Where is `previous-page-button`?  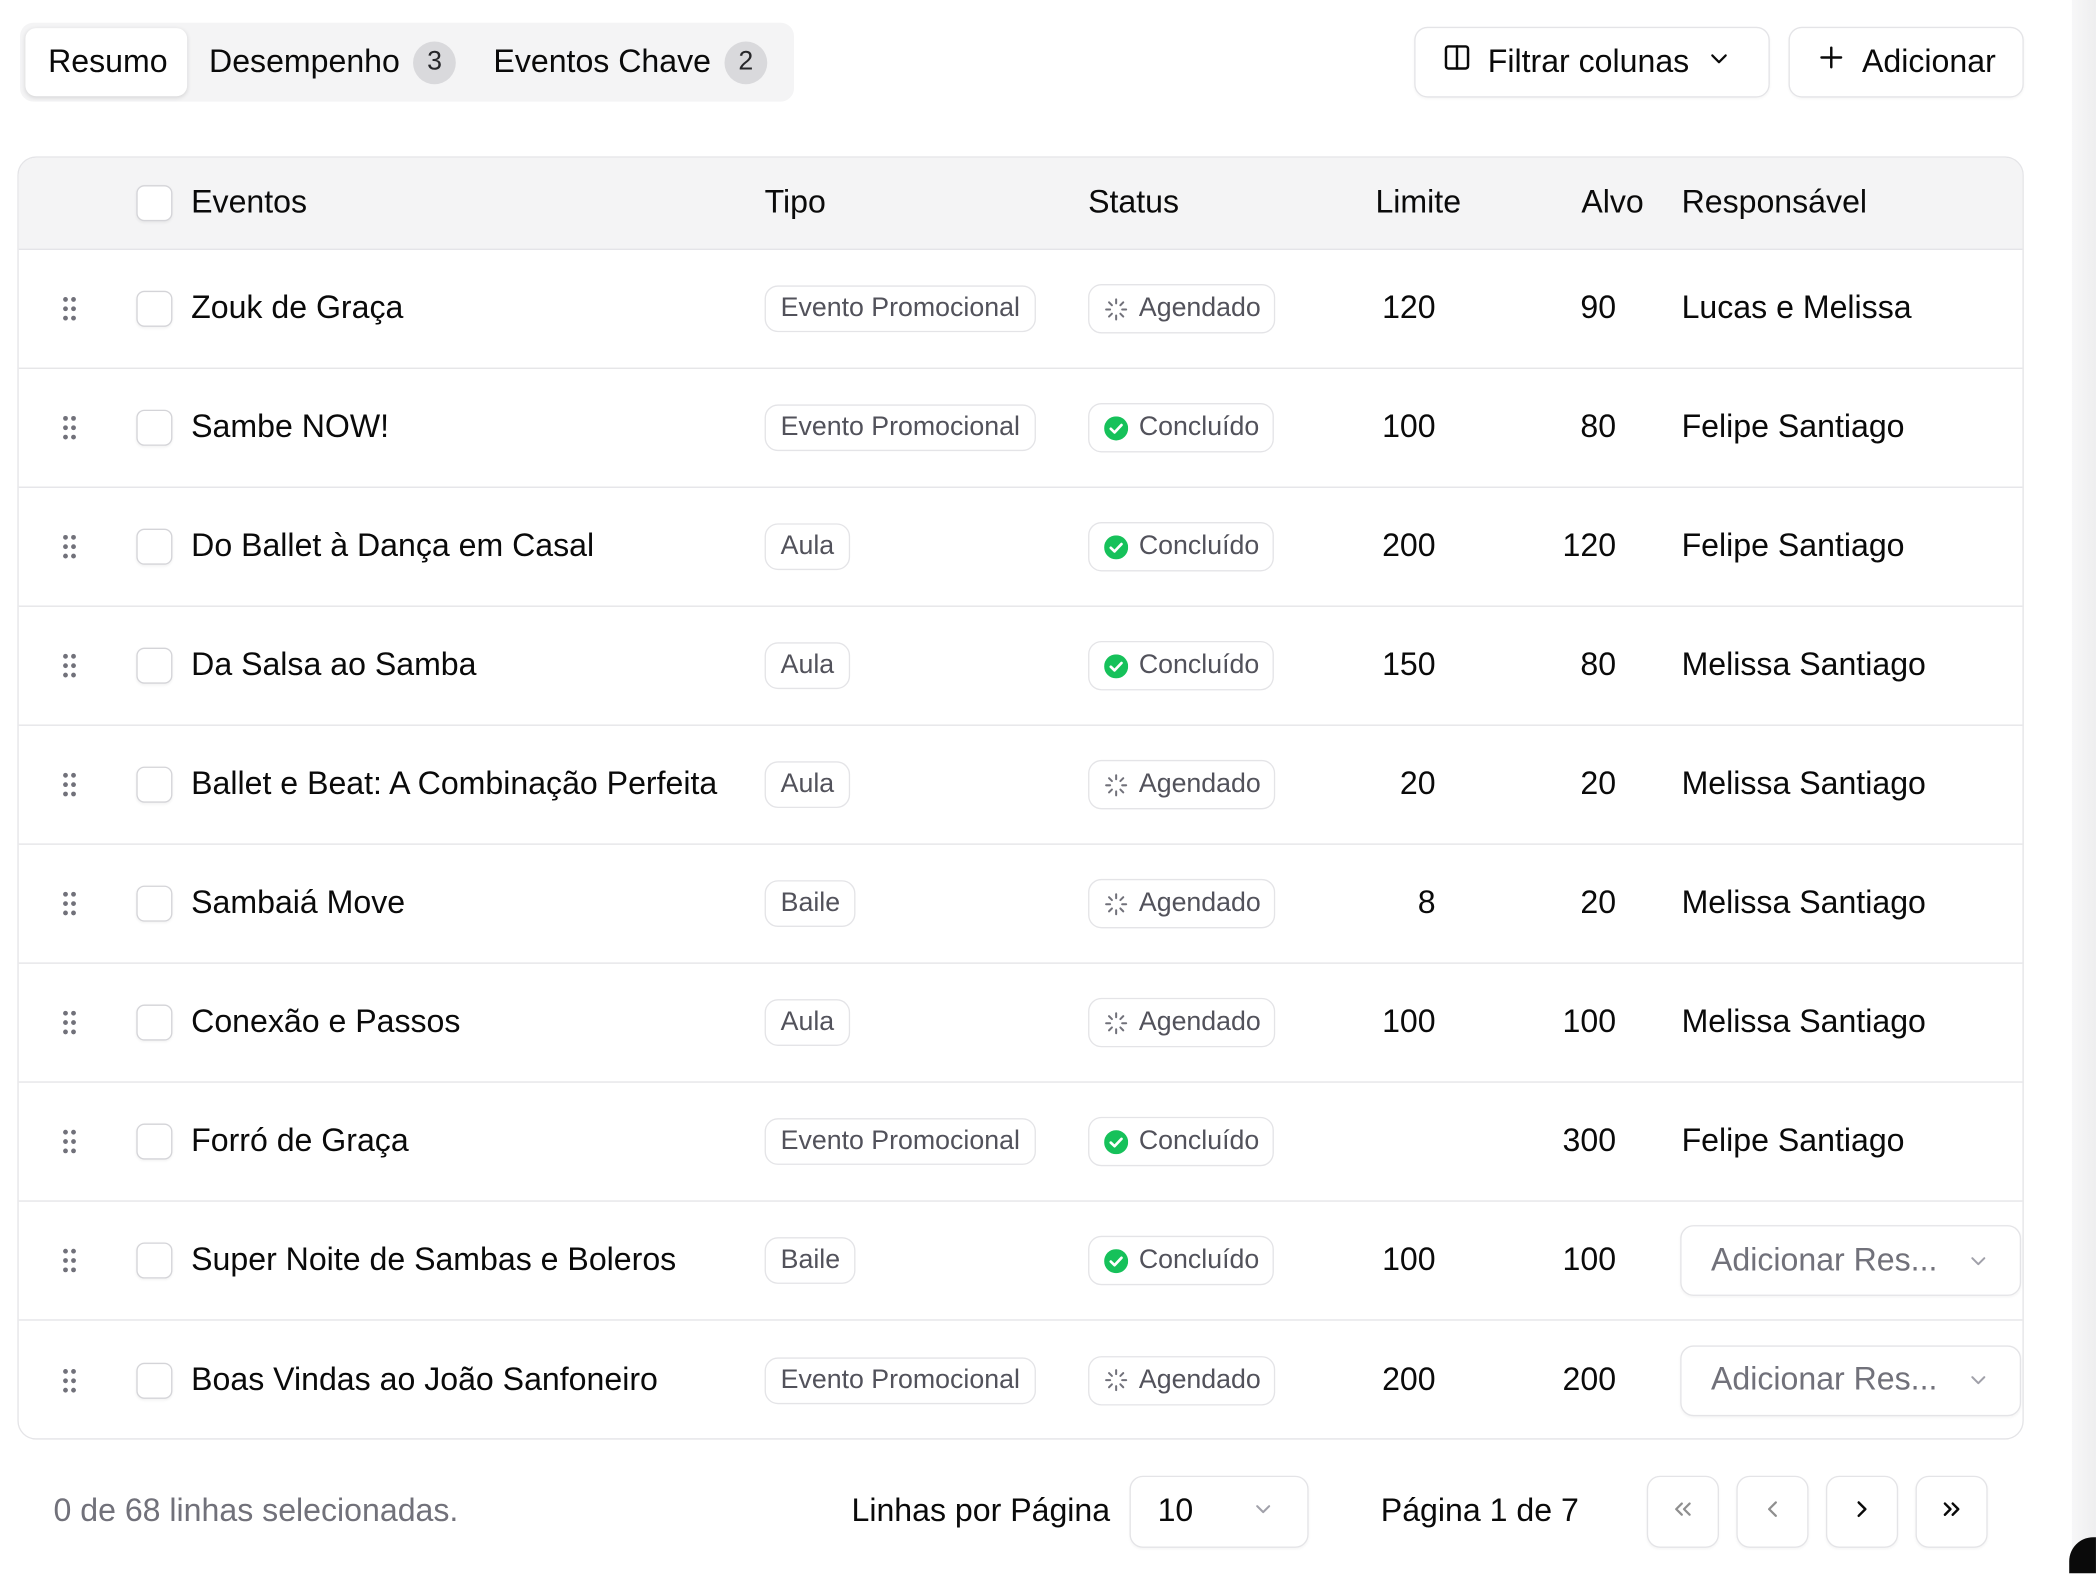
previous-page-button is located at coordinates (1772, 1511).